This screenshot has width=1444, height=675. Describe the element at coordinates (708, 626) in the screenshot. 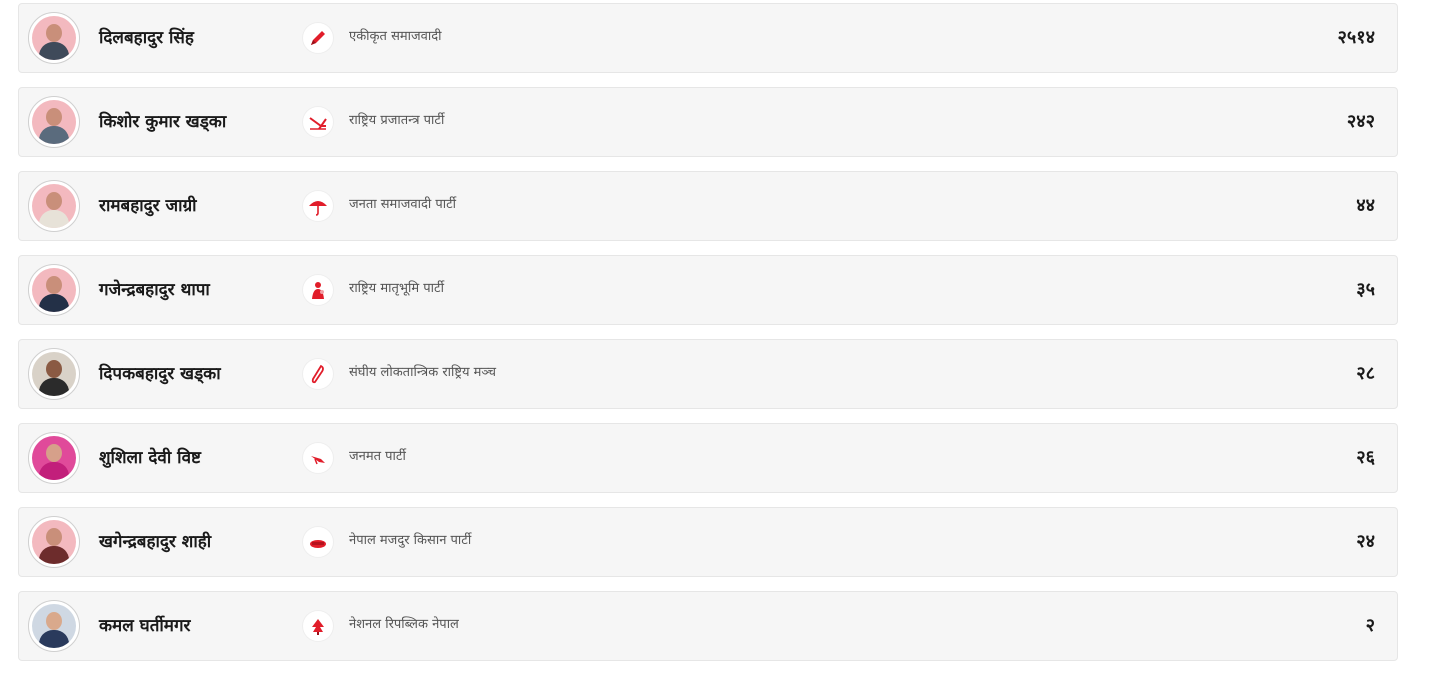

I see `candidate-row: कमल घर्तीमगर नेशनल रिपब्लिक नेपाल २` at that location.